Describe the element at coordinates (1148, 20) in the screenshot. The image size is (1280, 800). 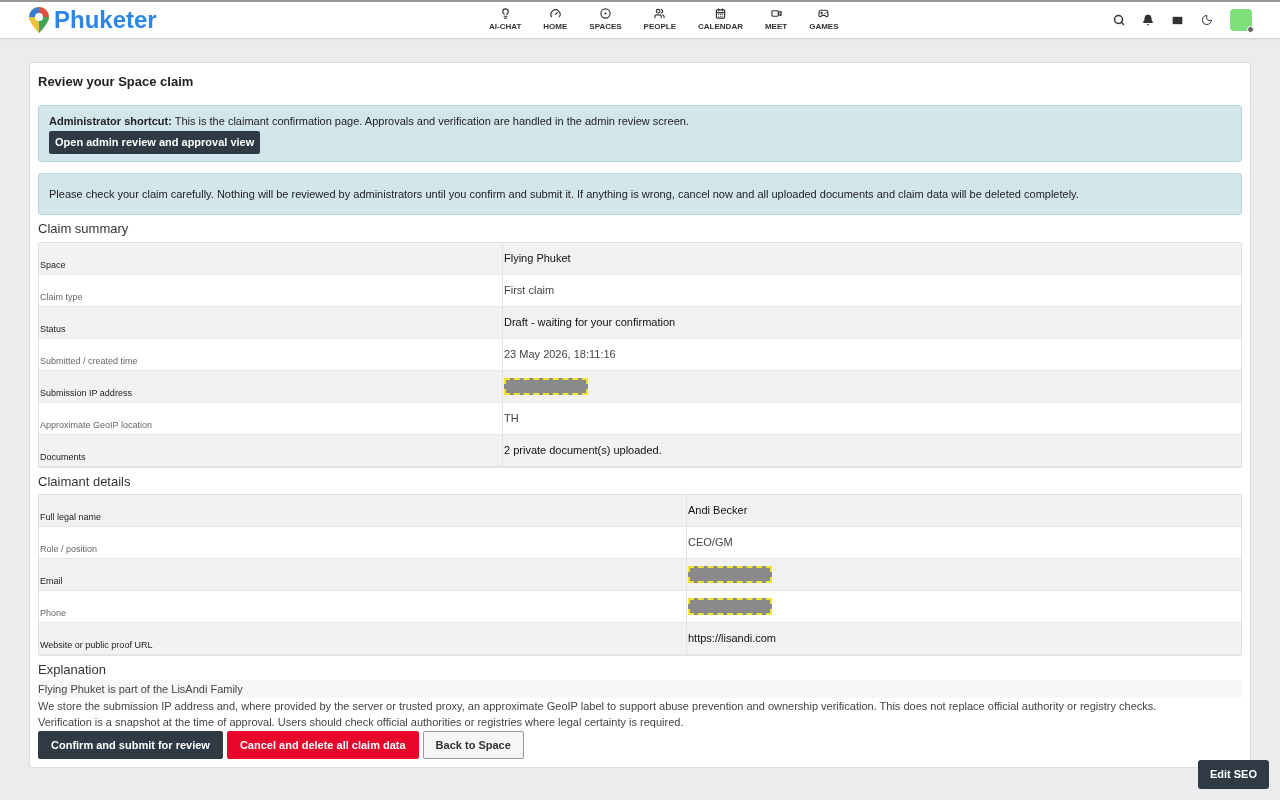
I see `bell-icon` at that location.